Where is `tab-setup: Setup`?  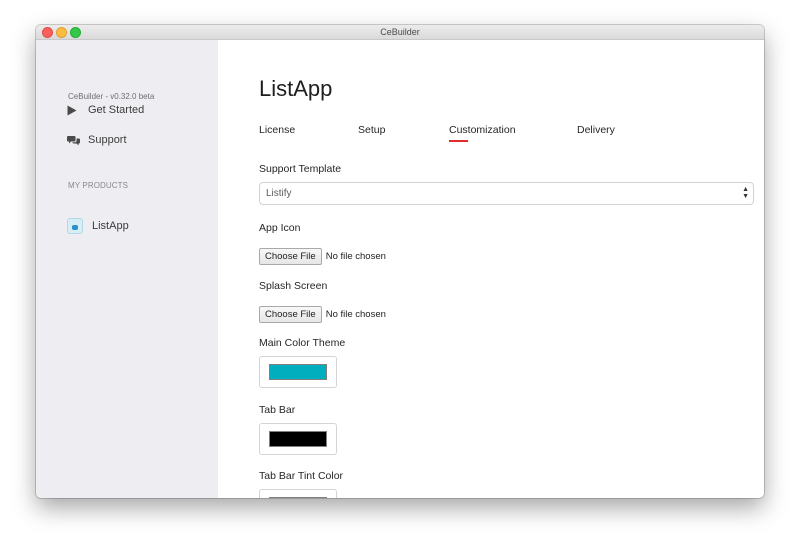 tab-setup: Setup is located at coordinates (371, 130).